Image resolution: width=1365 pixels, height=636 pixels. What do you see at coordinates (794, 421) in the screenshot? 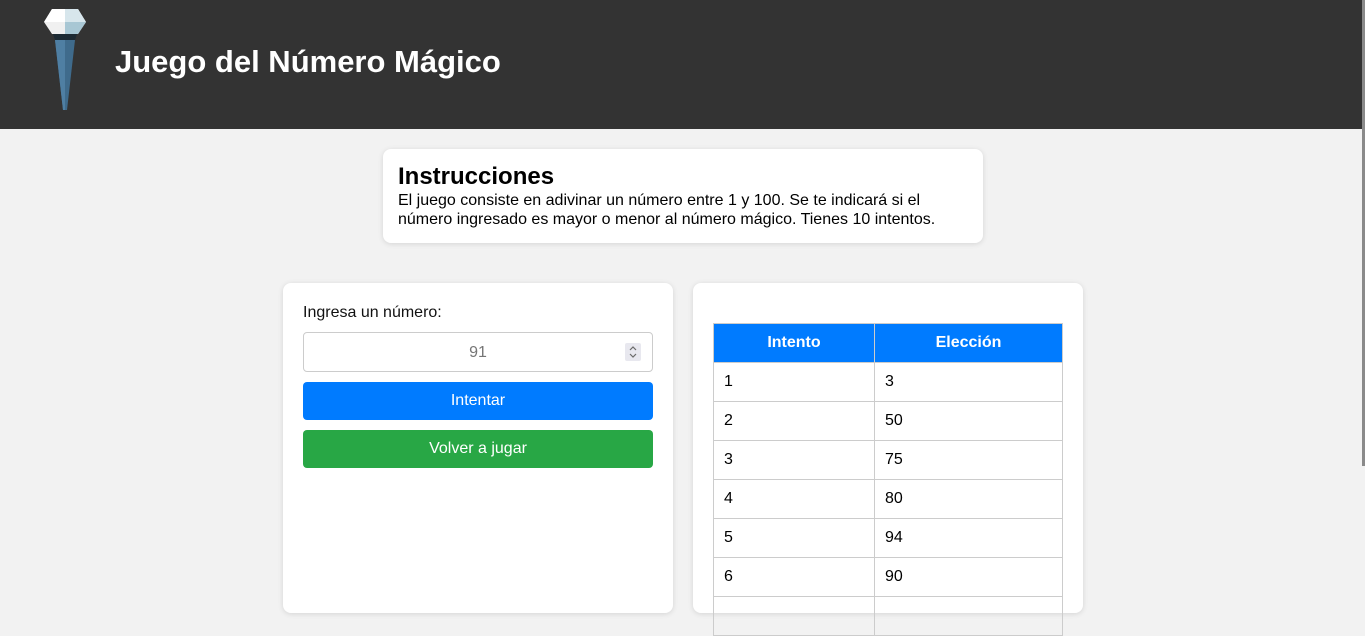
I see `attempt-cell: 2` at bounding box center [794, 421].